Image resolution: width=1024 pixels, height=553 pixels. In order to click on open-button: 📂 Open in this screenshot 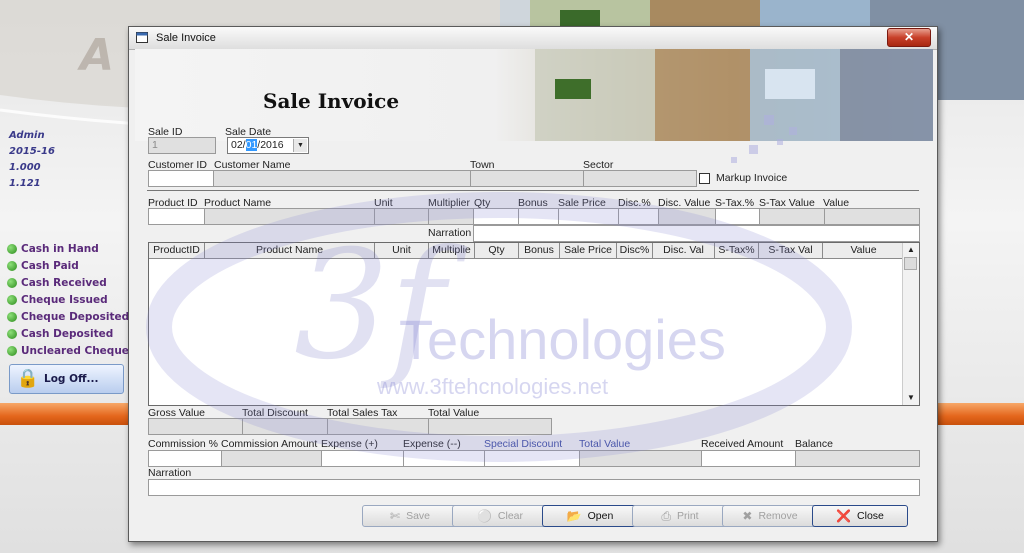, I will do `click(590, 516)`.